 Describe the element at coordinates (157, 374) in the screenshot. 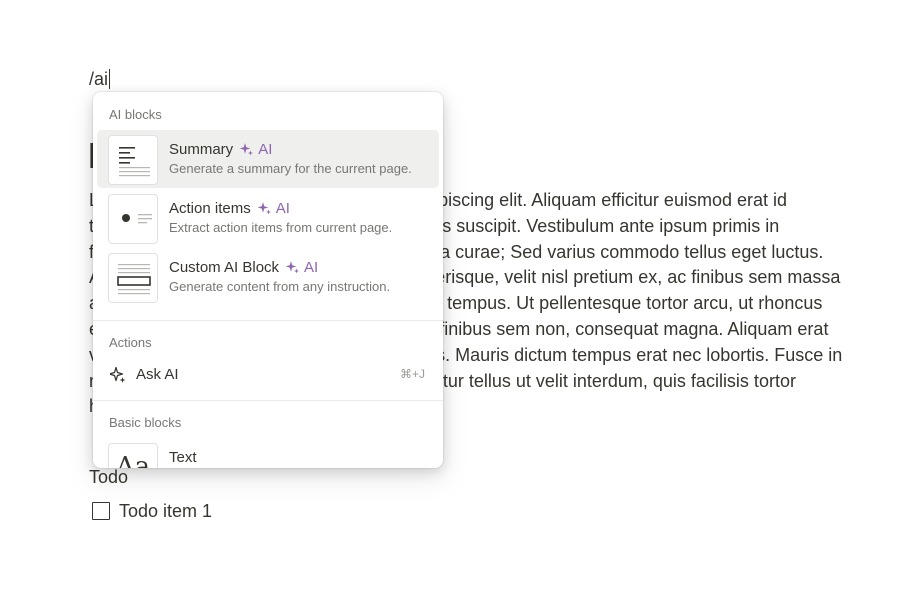

I see `ask-ai-label: Ask AI` at that location.